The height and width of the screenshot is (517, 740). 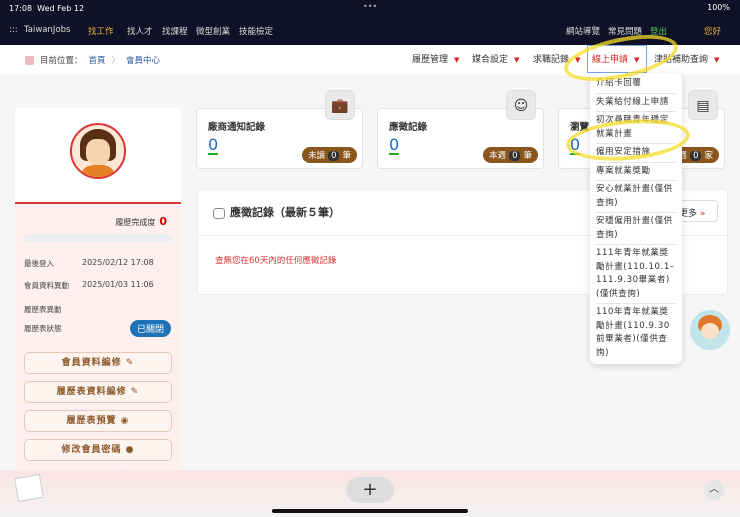 I want to click on menu-label: 求職記錄, so click(x=551, y=60).